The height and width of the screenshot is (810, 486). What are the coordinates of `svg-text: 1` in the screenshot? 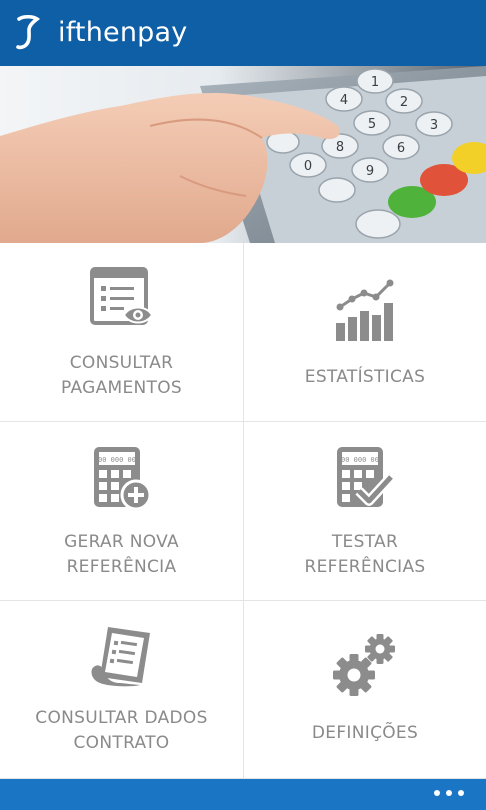 It's located at (375, 82).